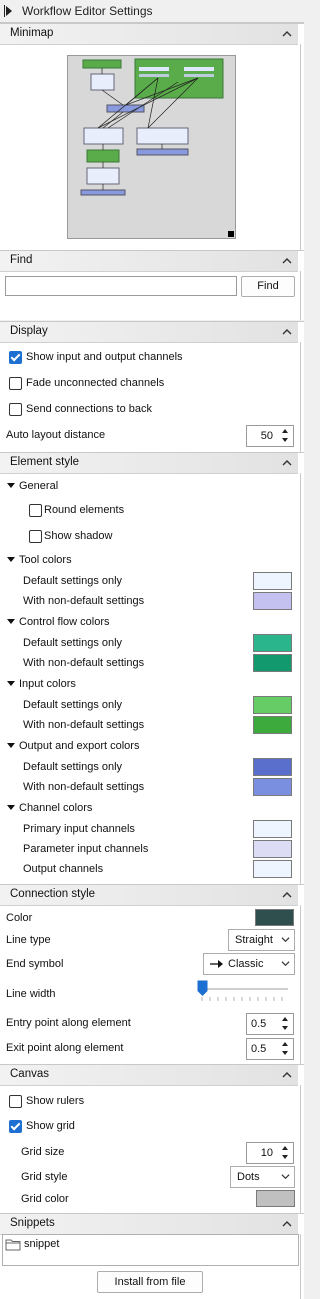  I want to click on connection-color-swatch, so click(274, 917).